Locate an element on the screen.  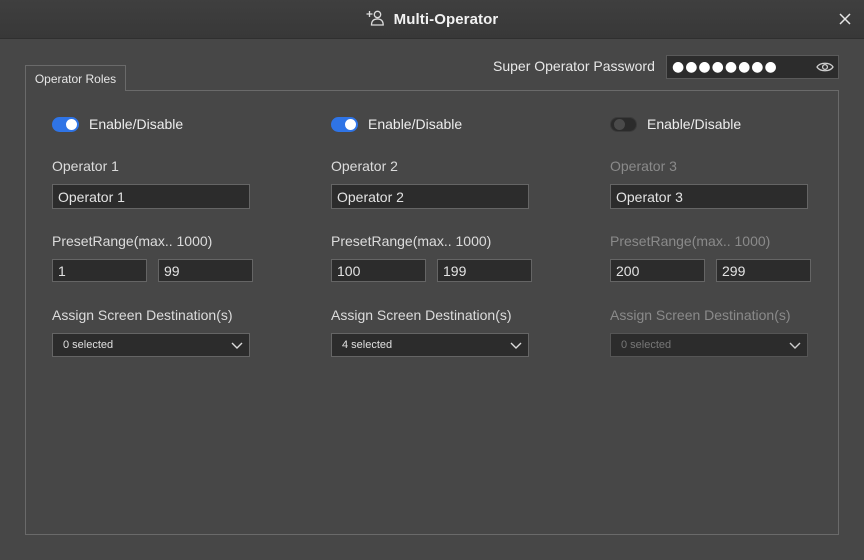
tab-operator-roles: Operator Roles is located at coordinates (75, 78).